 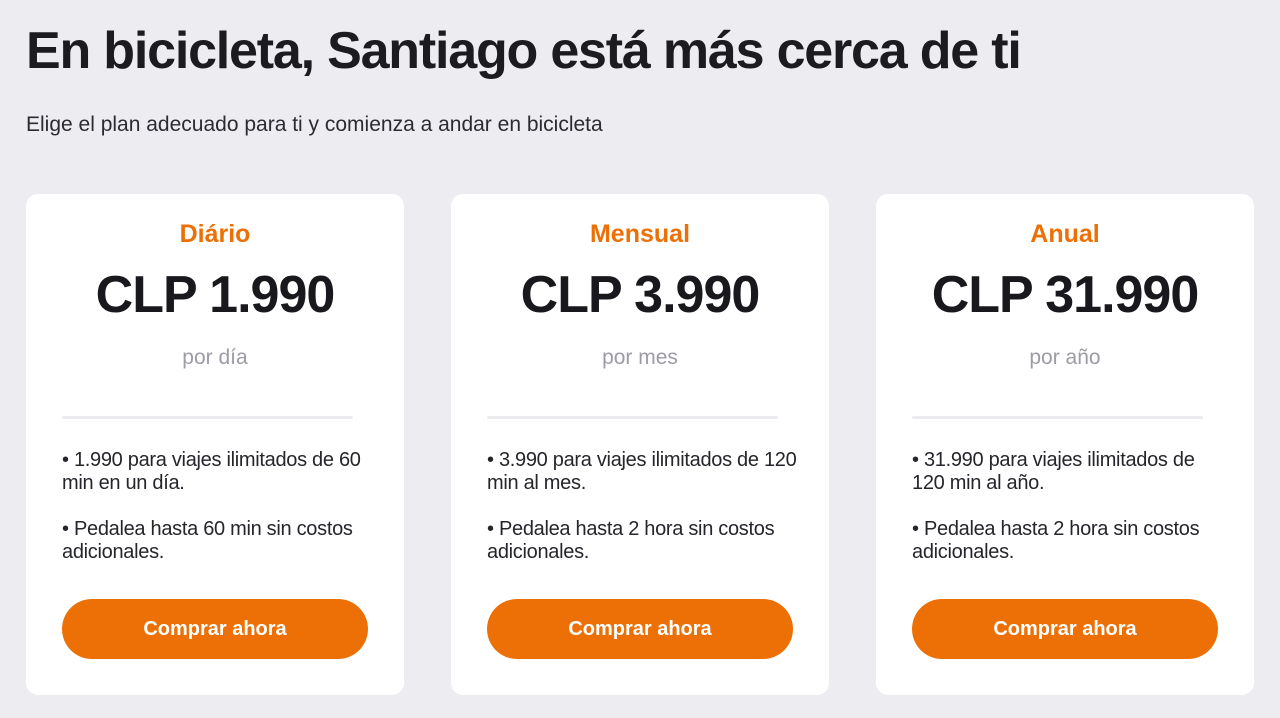 What do you see at coordinates (640, 234) in the screenshot?
I see `plan-name: Mensual` at bounding box center [640, 234].